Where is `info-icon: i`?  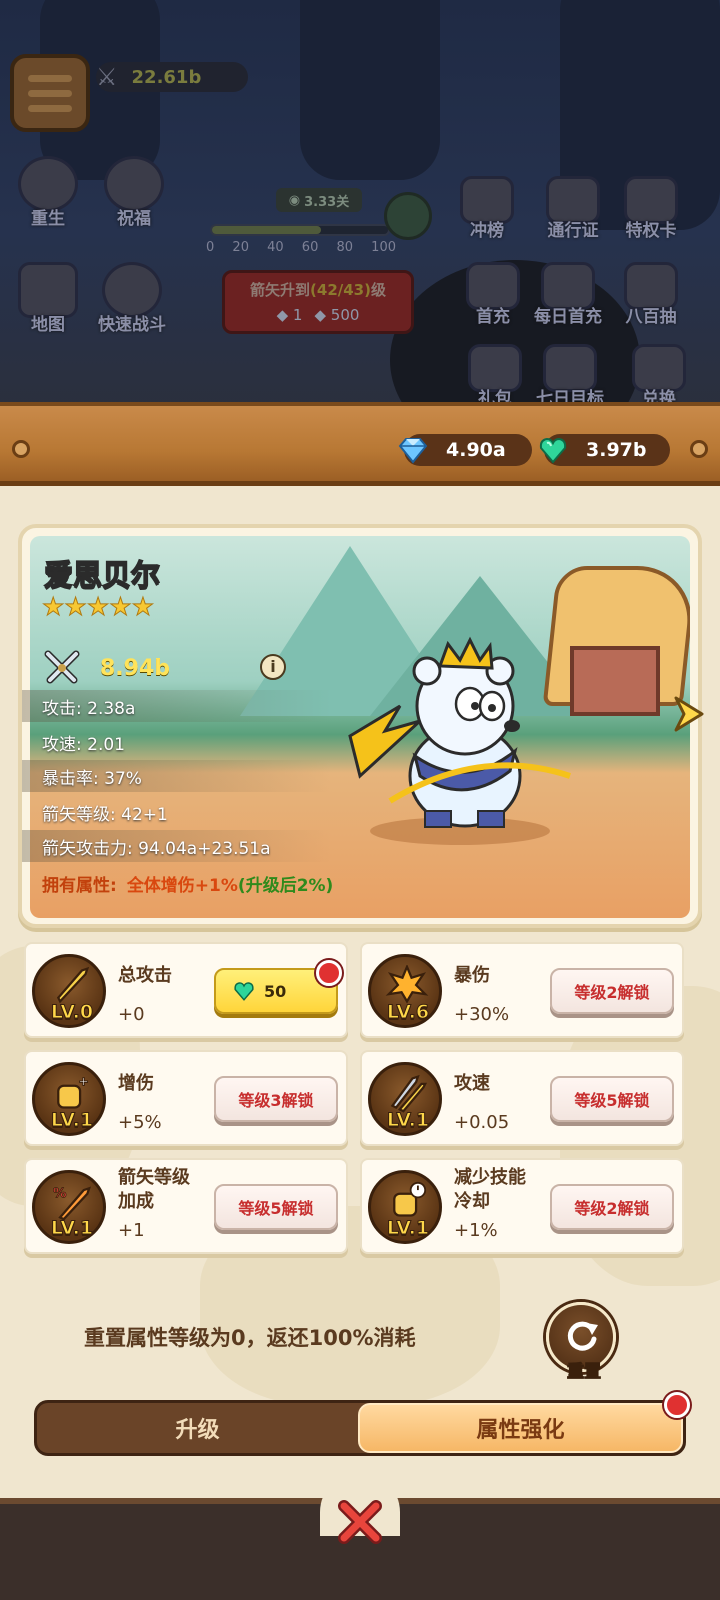 info-icon: i is located at coordinates (273, 667).